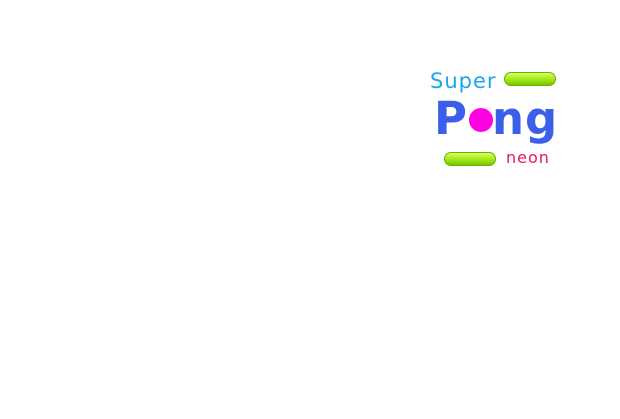  Describe the element at coordinates (525, 118) in the screenshot. I see `logo-pong-letters-ng: ng` at that location.